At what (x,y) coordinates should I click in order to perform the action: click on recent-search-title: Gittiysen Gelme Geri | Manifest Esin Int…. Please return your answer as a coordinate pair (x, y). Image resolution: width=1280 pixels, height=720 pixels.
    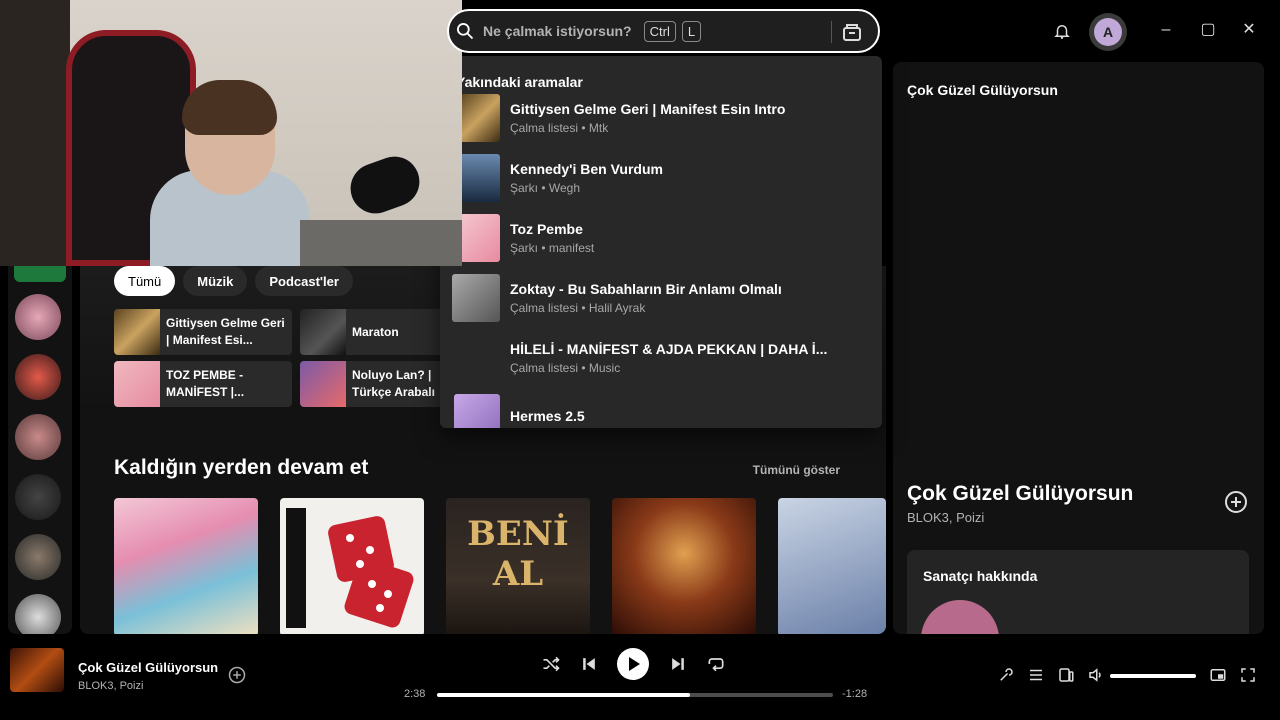
    Looking at the image, I should click on (648, 109).